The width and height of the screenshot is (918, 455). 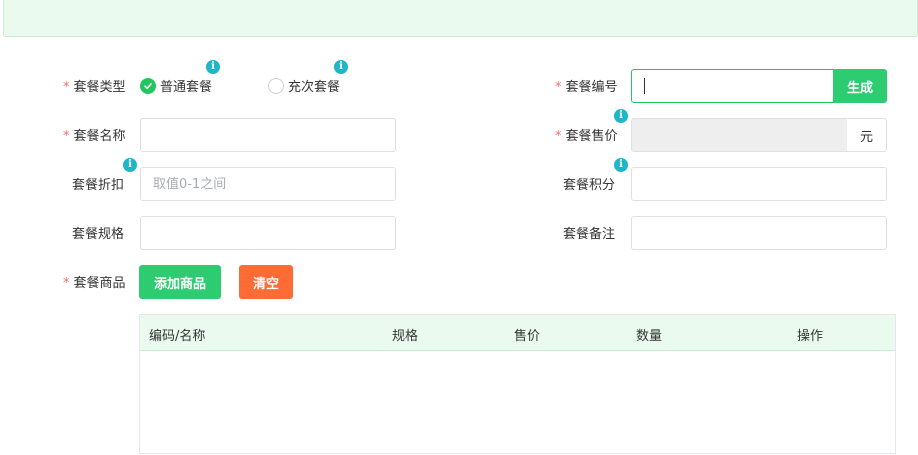 What do you see at coordinates (405, 336) in the screenshot?
I see `col-spec: 规格` at bounding box center [405, 336].